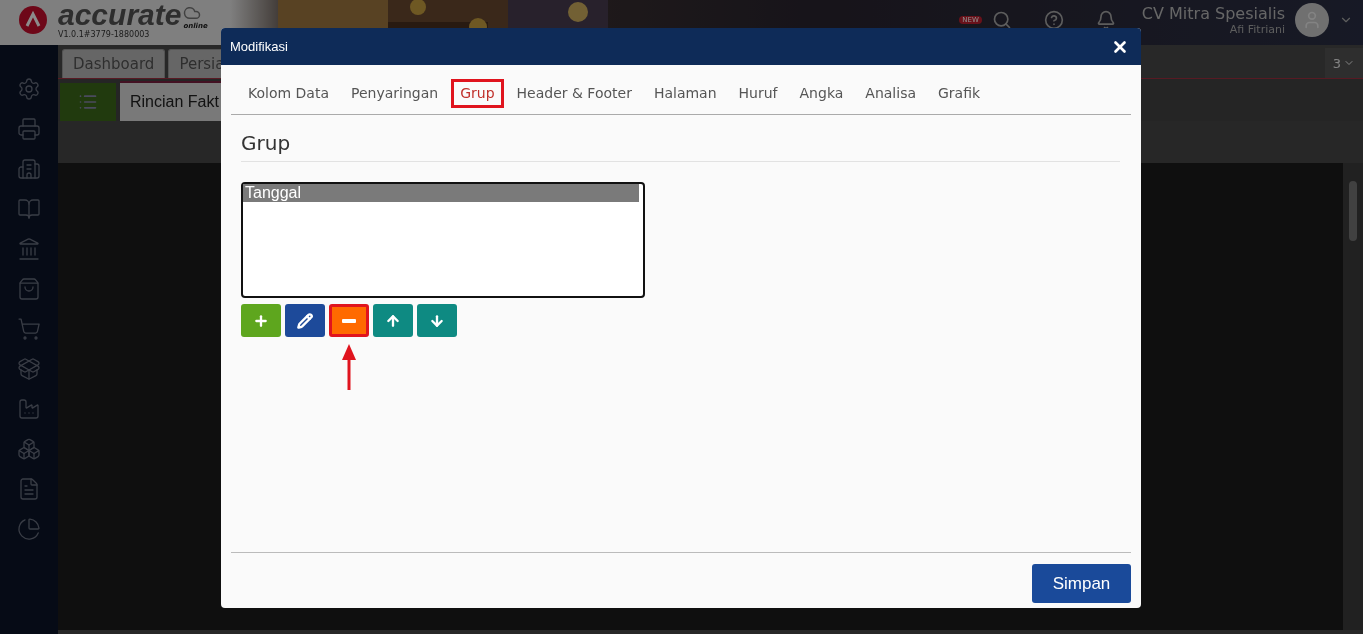 The width and height of the screenshot is (1363, 634). I want to click on plus-icon, so click(261, 320).